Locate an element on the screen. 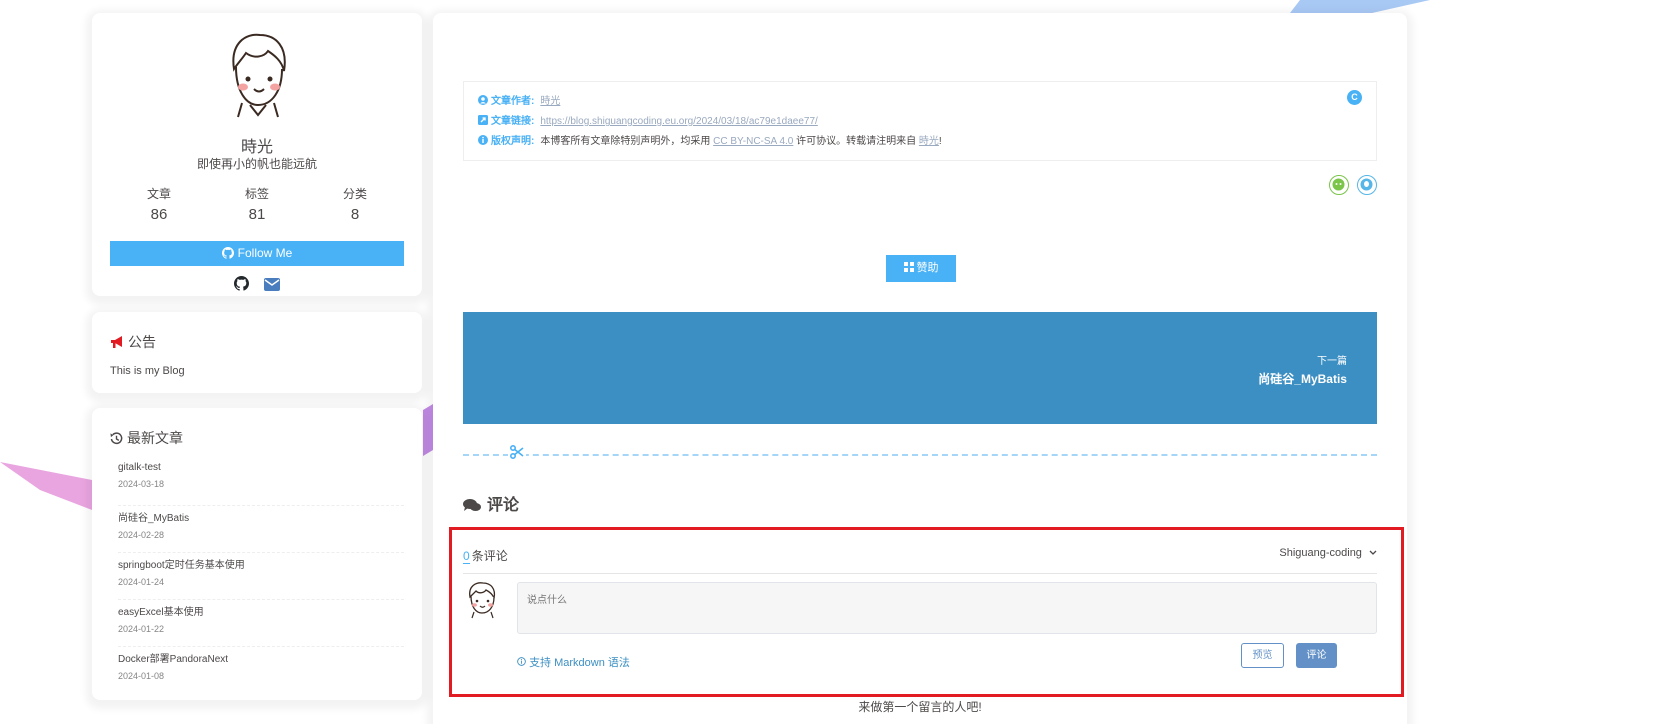 This screenshot has width=1657, height=724. share-buttons is located at coordinates (1350, 185).